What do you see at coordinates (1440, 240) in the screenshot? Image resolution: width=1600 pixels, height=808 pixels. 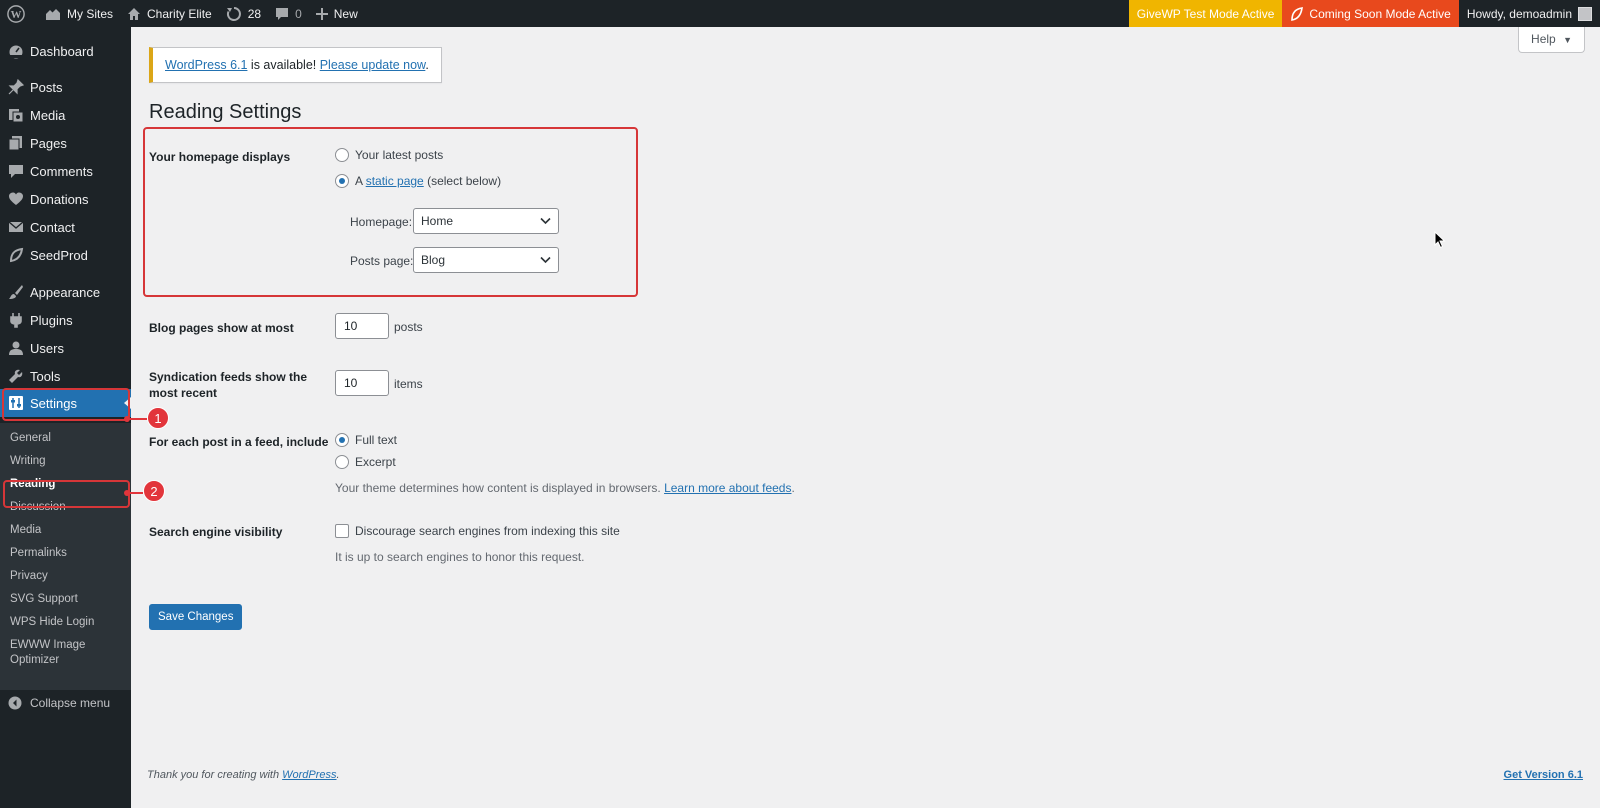 I see `mouse-cursor-icon` at bounding box center [1440, 240].